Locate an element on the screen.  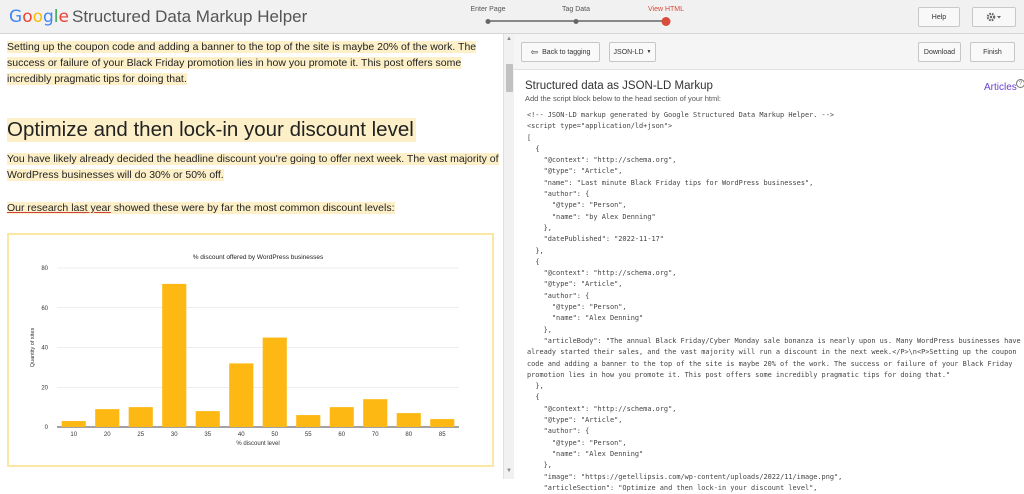
x-tick-label: 70 is located at coordinates (375, 435).